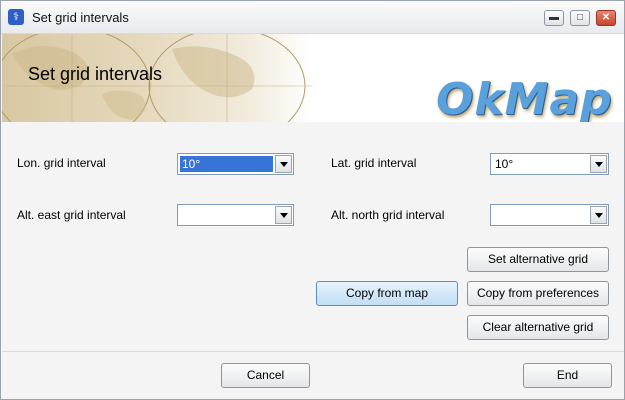 The height and width of the screenshot is (400, 625). Describe the element at coordinates (313, 351) in the screenshot. I see `footer-divider` at that location.